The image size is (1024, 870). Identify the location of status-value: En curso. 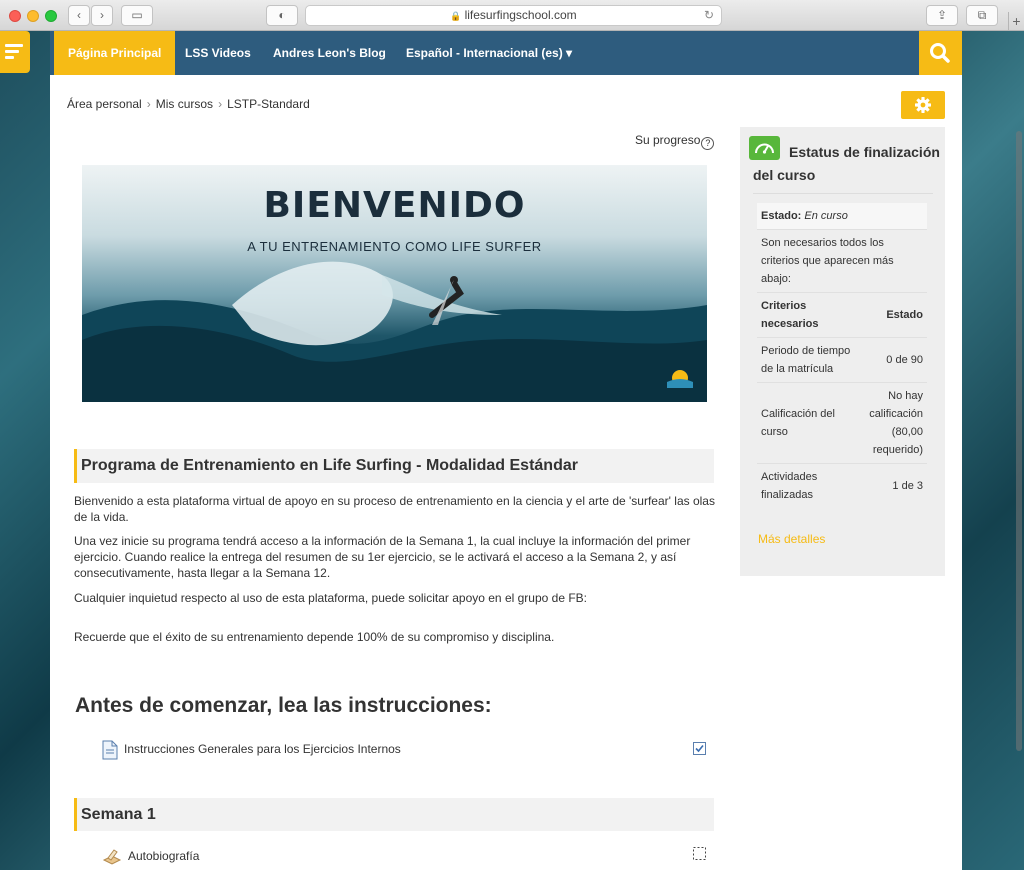
(826, 216).